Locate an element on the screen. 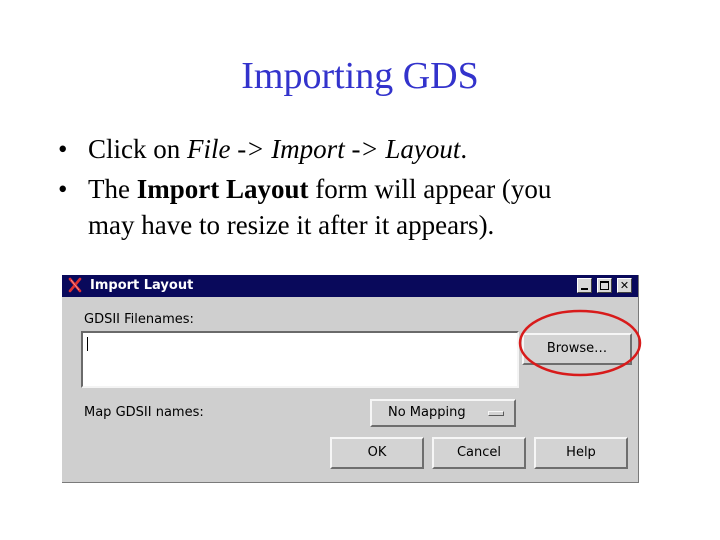  cancel-button: Cancel is located at coordinates (479, 453).